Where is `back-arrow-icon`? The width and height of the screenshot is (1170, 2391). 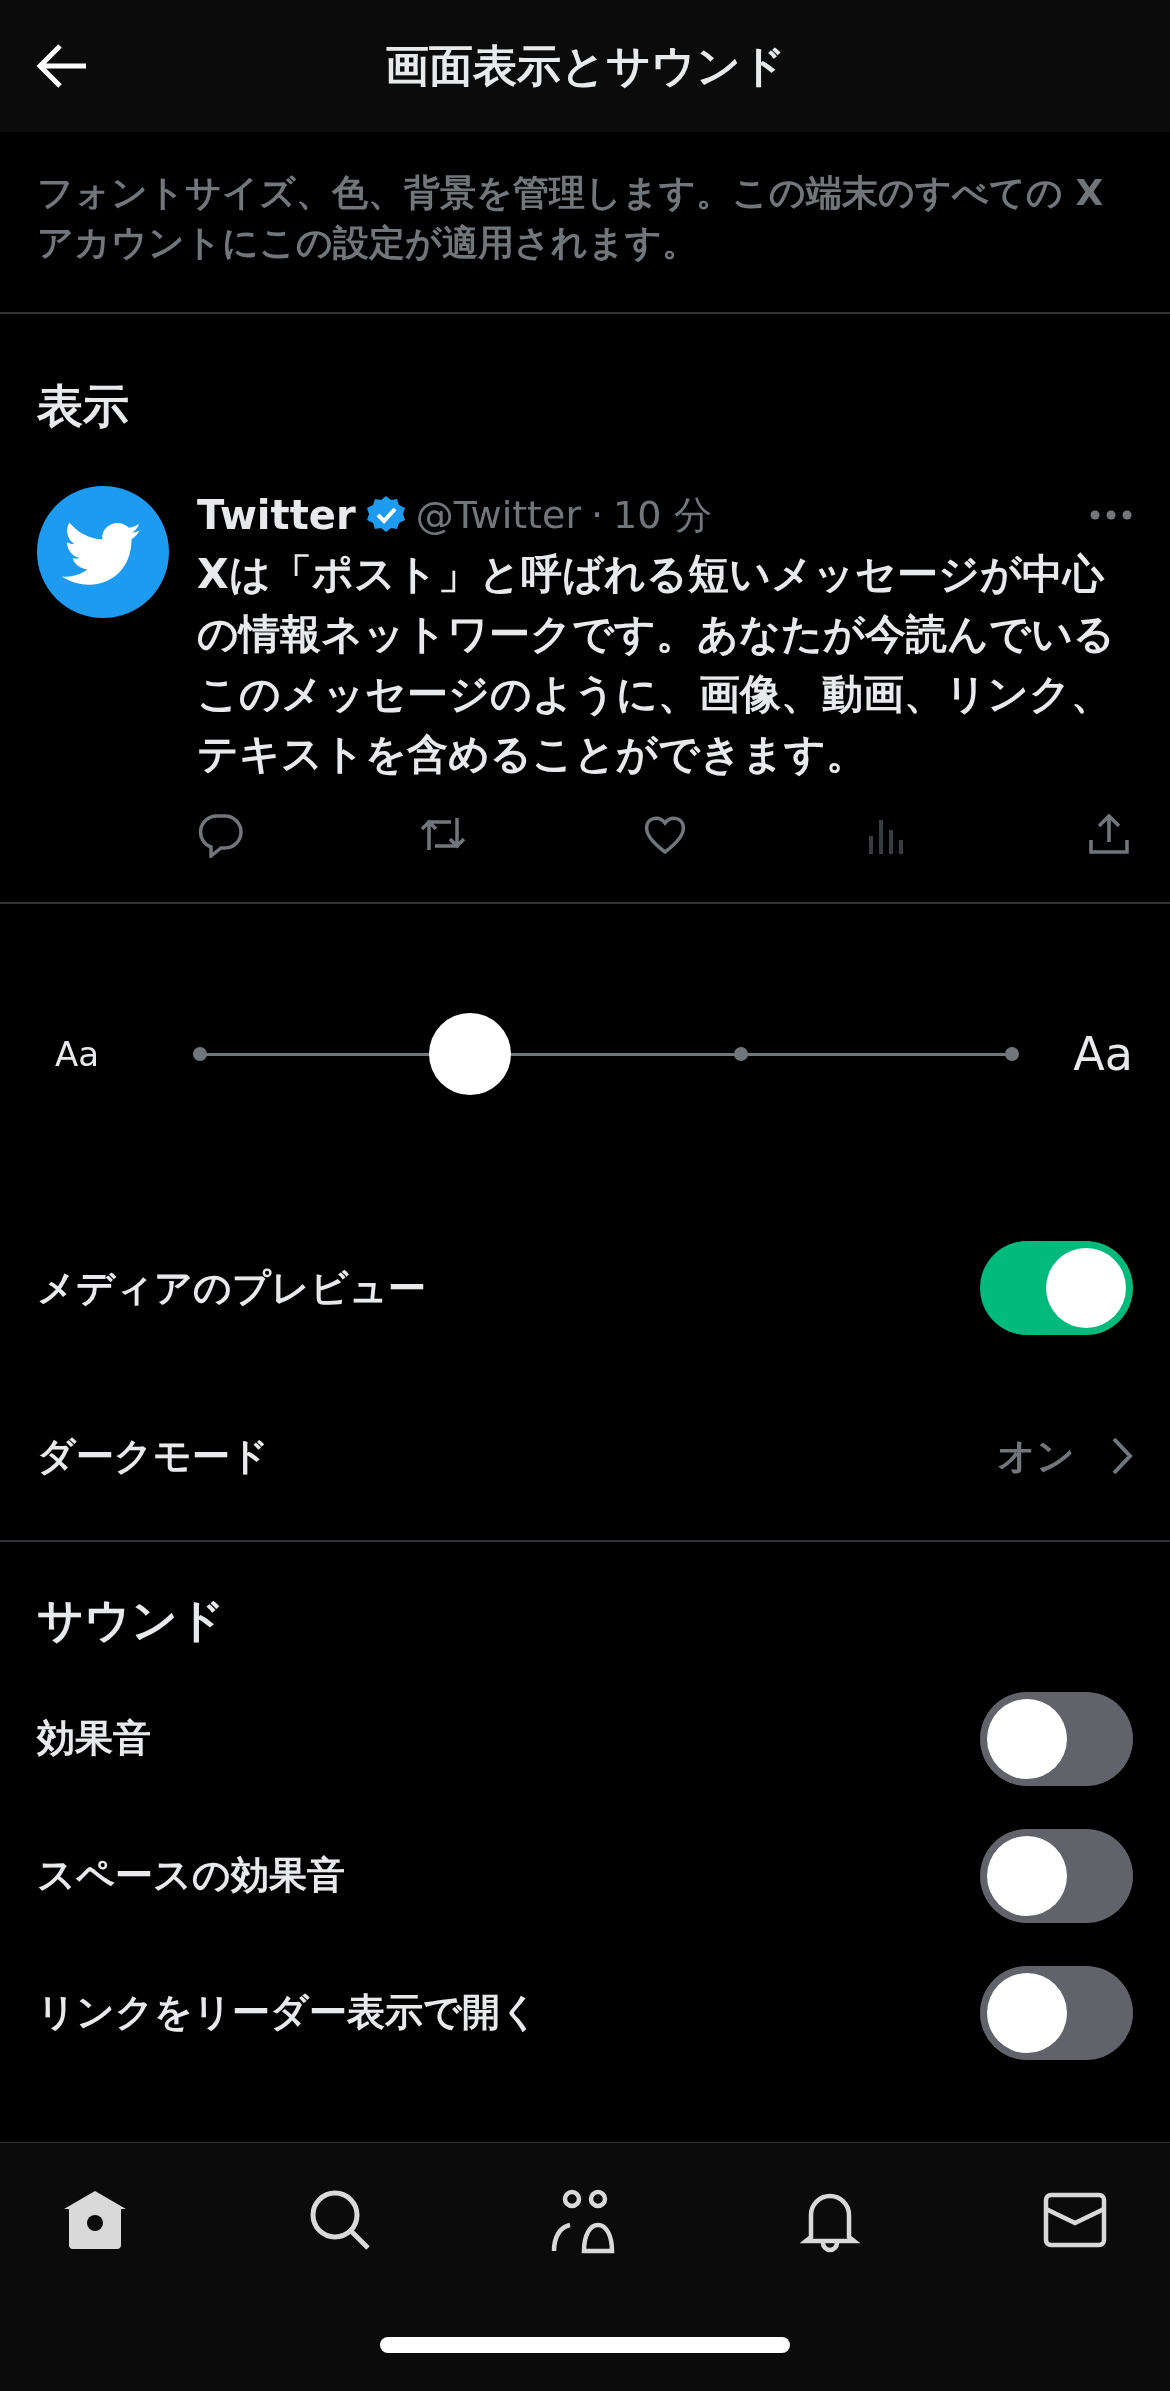
back-arrow-icon is located at coordinates (62, 66).